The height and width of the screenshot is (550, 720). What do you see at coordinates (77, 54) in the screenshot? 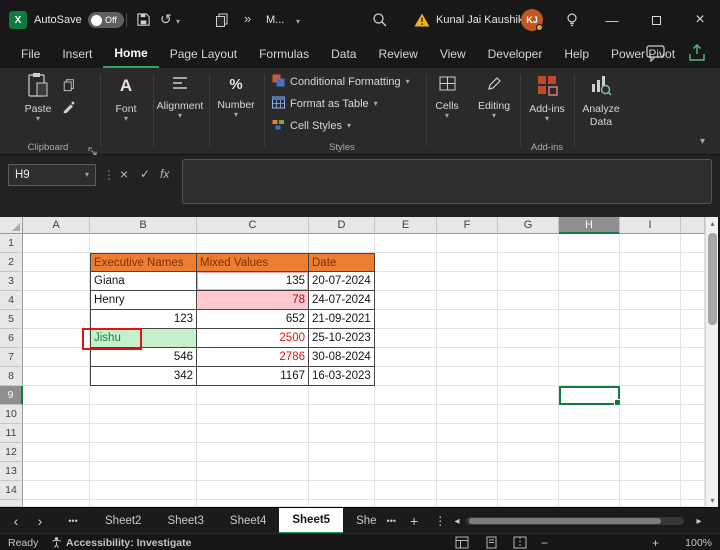
I see `tab-insert: Insert` at bounding box center [77, 54].